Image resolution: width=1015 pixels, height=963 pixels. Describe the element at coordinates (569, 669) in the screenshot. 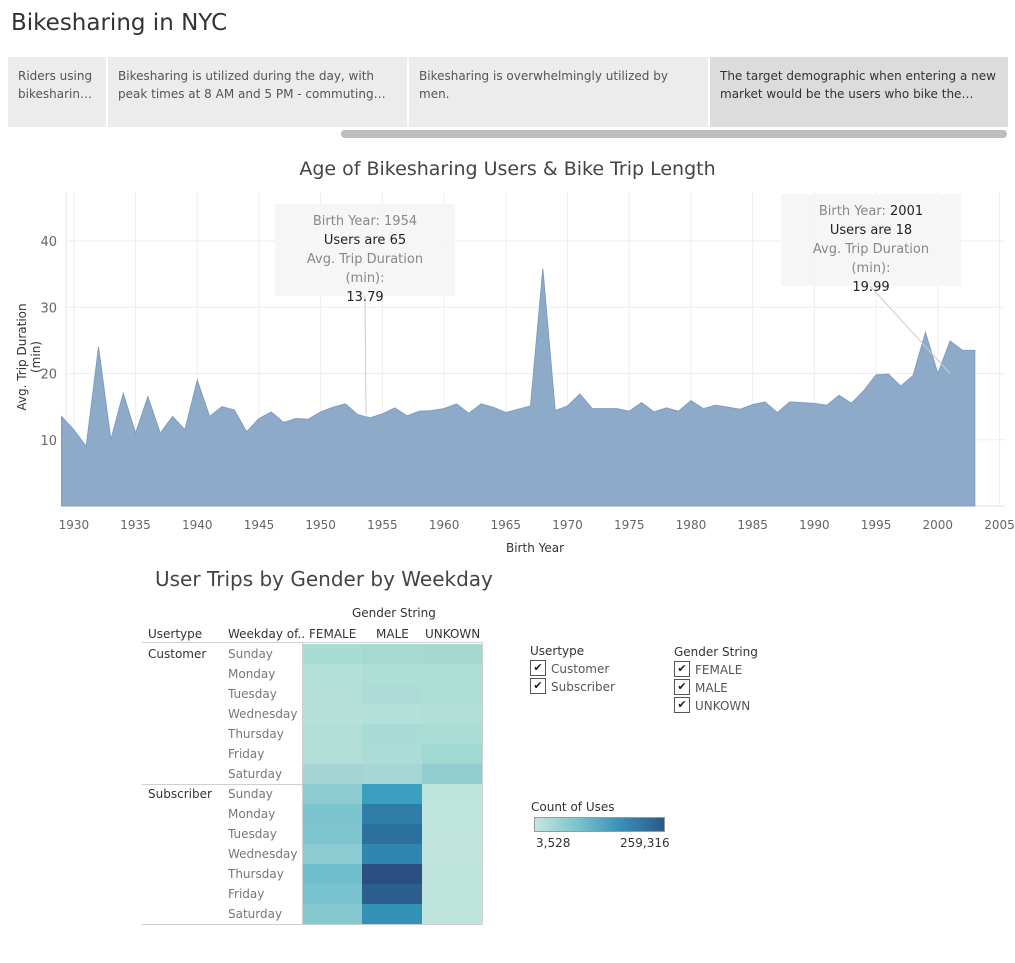

I see `usertype-filter-customer: ✔ Customer` at that location.